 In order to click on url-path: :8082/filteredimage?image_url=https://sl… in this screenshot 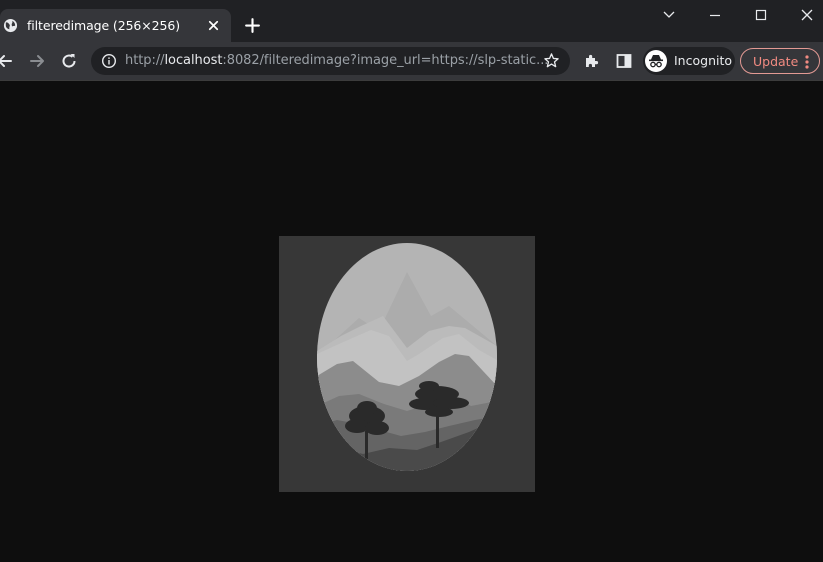, I will do `click(385, 60)`.